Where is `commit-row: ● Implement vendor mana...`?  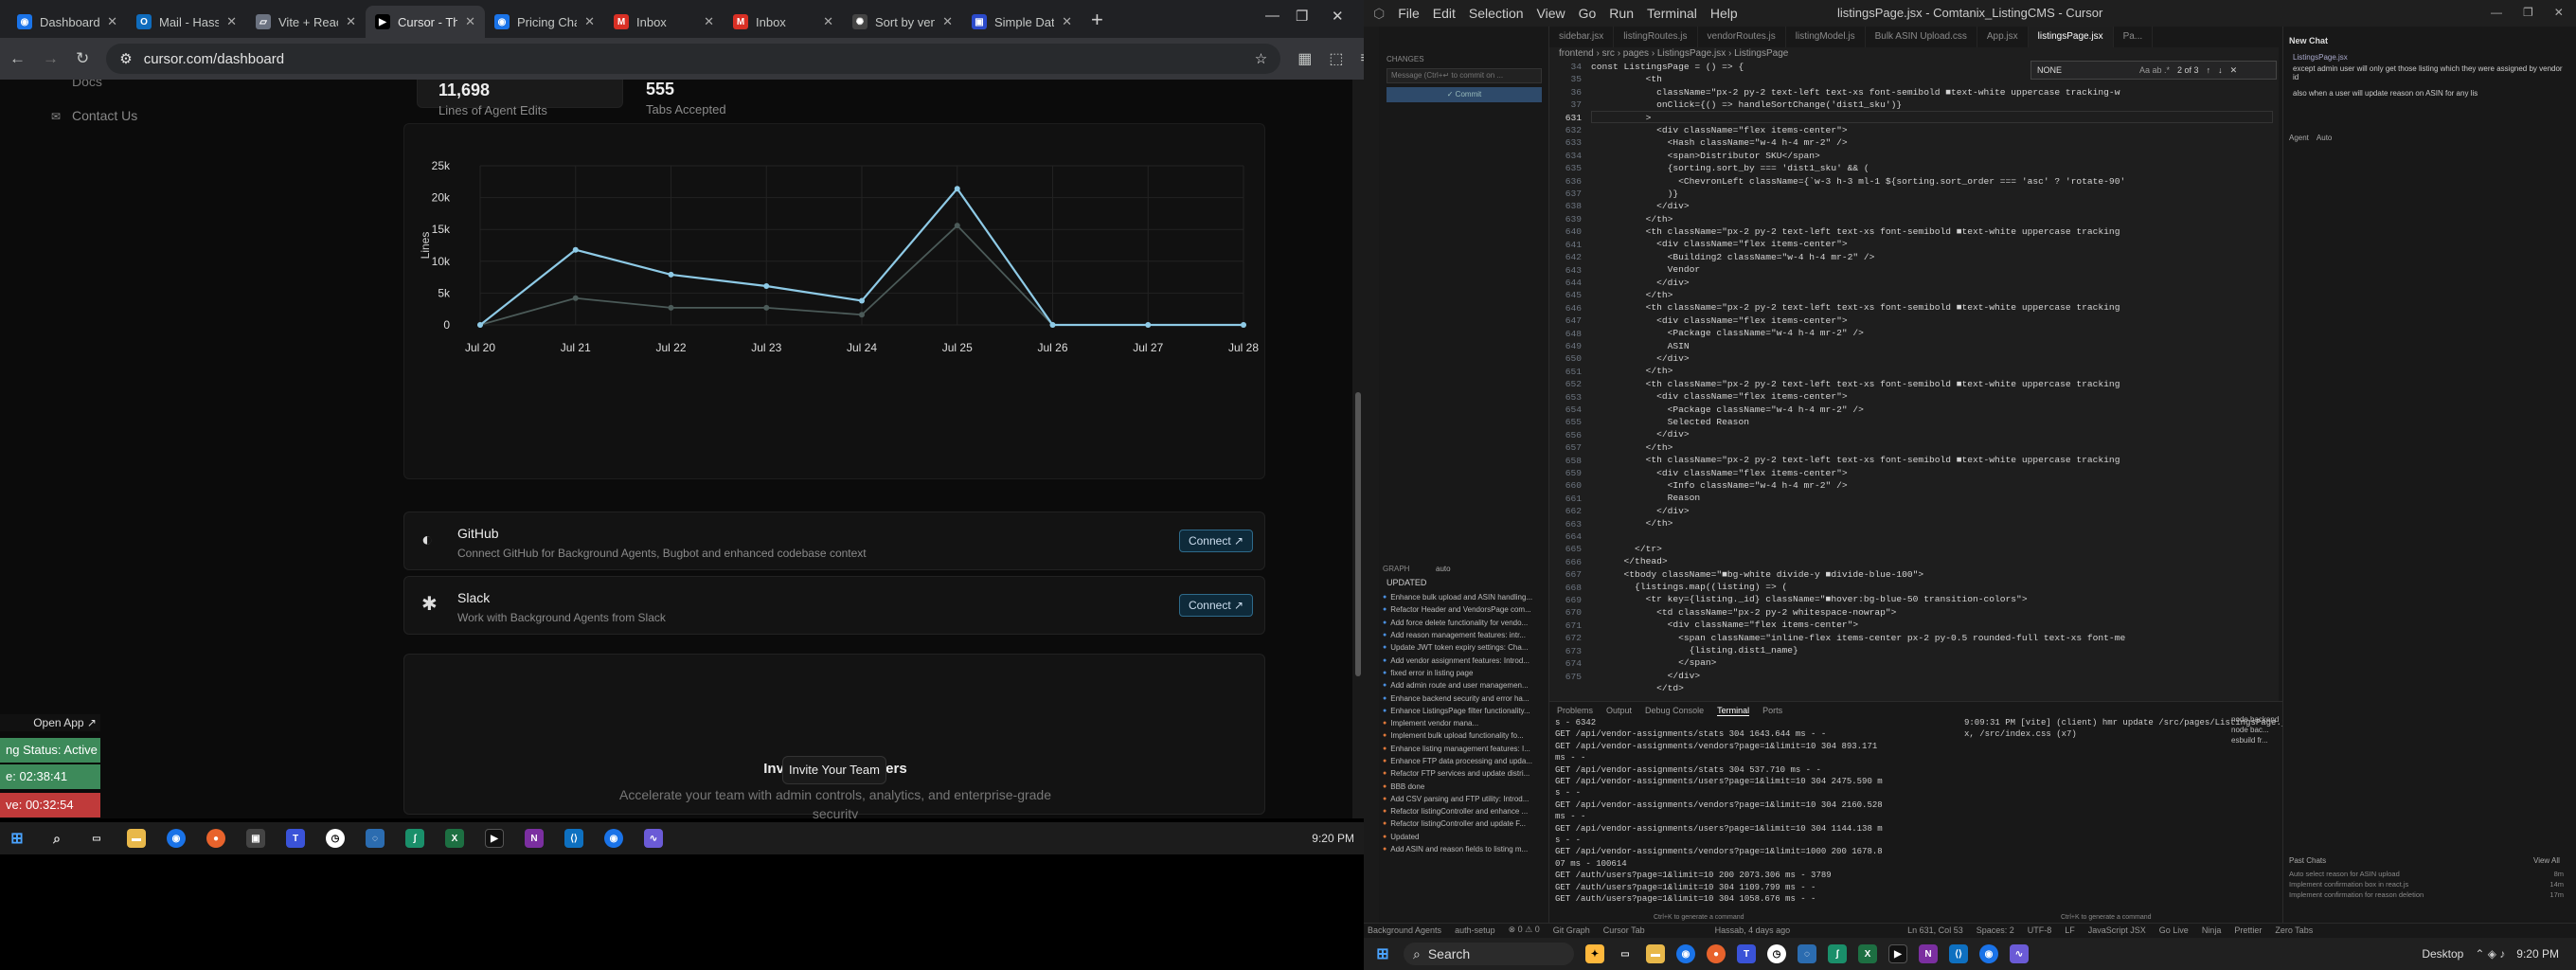
commit-row: ● Implement vendor mana... is located at coordinates (1464, 723).